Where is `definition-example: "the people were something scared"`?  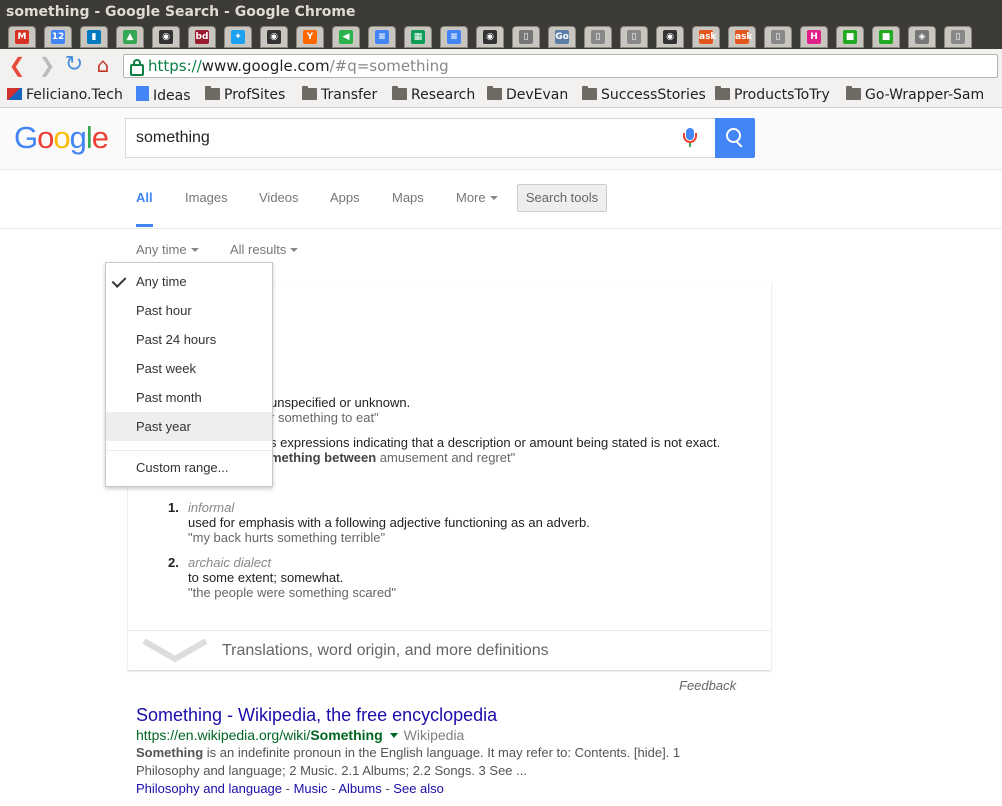
definition-example: "the people were something scared" is located at coordinates (292, 592).